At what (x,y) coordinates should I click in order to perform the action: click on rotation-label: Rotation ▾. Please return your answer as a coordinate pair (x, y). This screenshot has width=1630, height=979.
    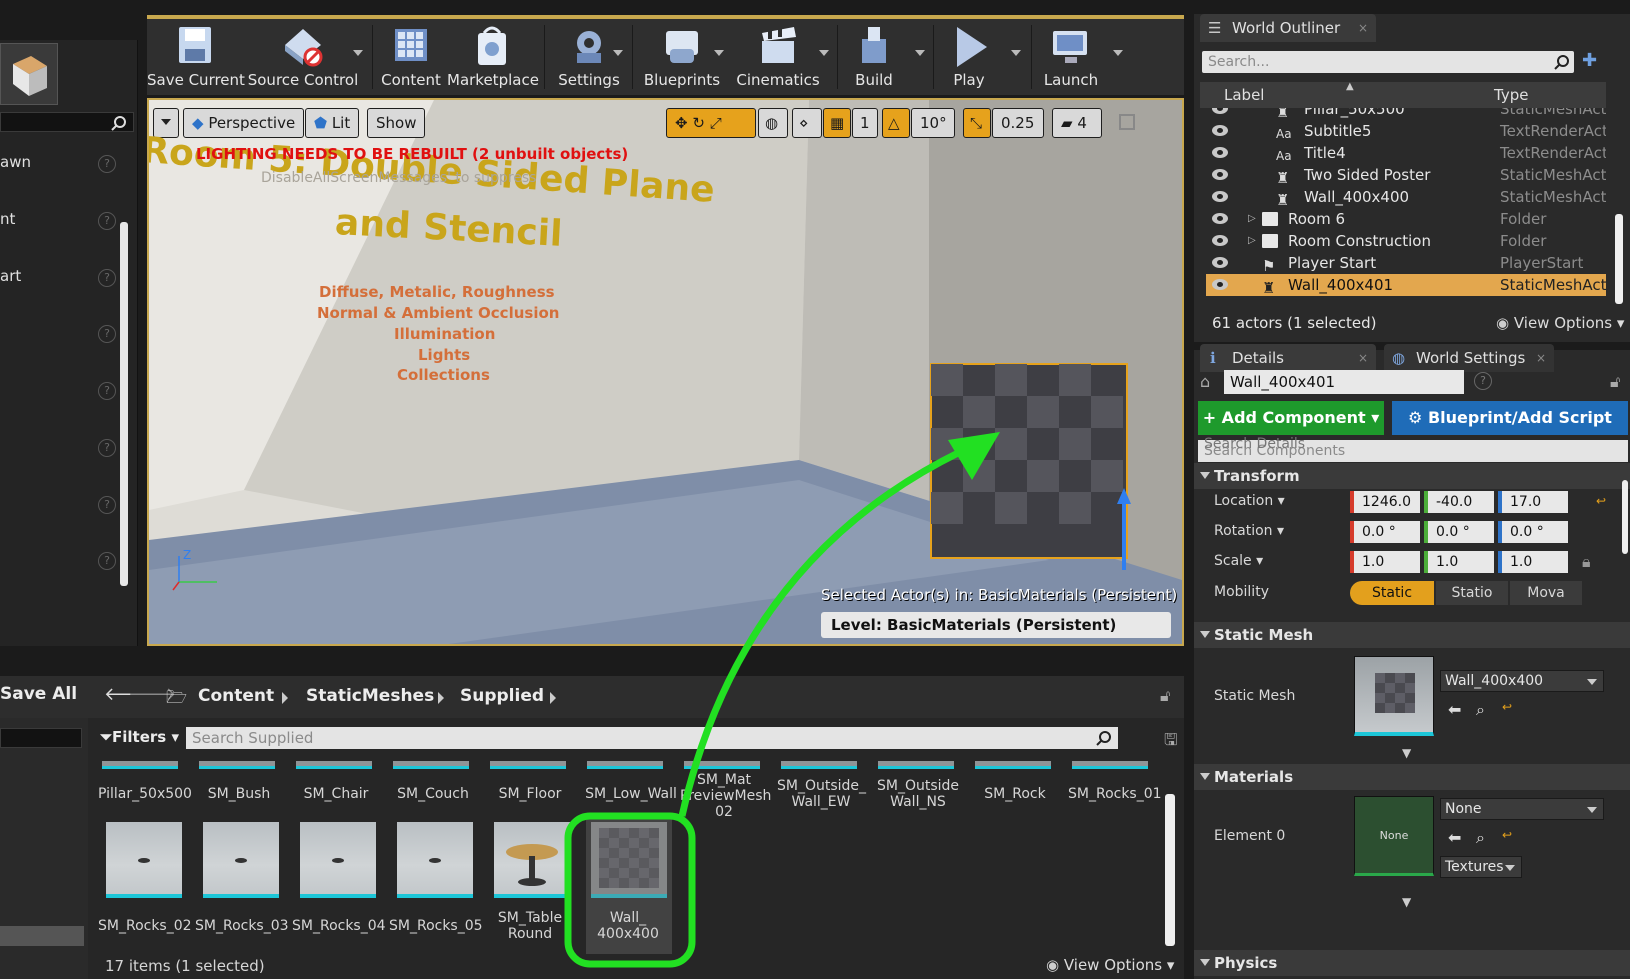
    Looking at the image, I should click on (1249, 531).